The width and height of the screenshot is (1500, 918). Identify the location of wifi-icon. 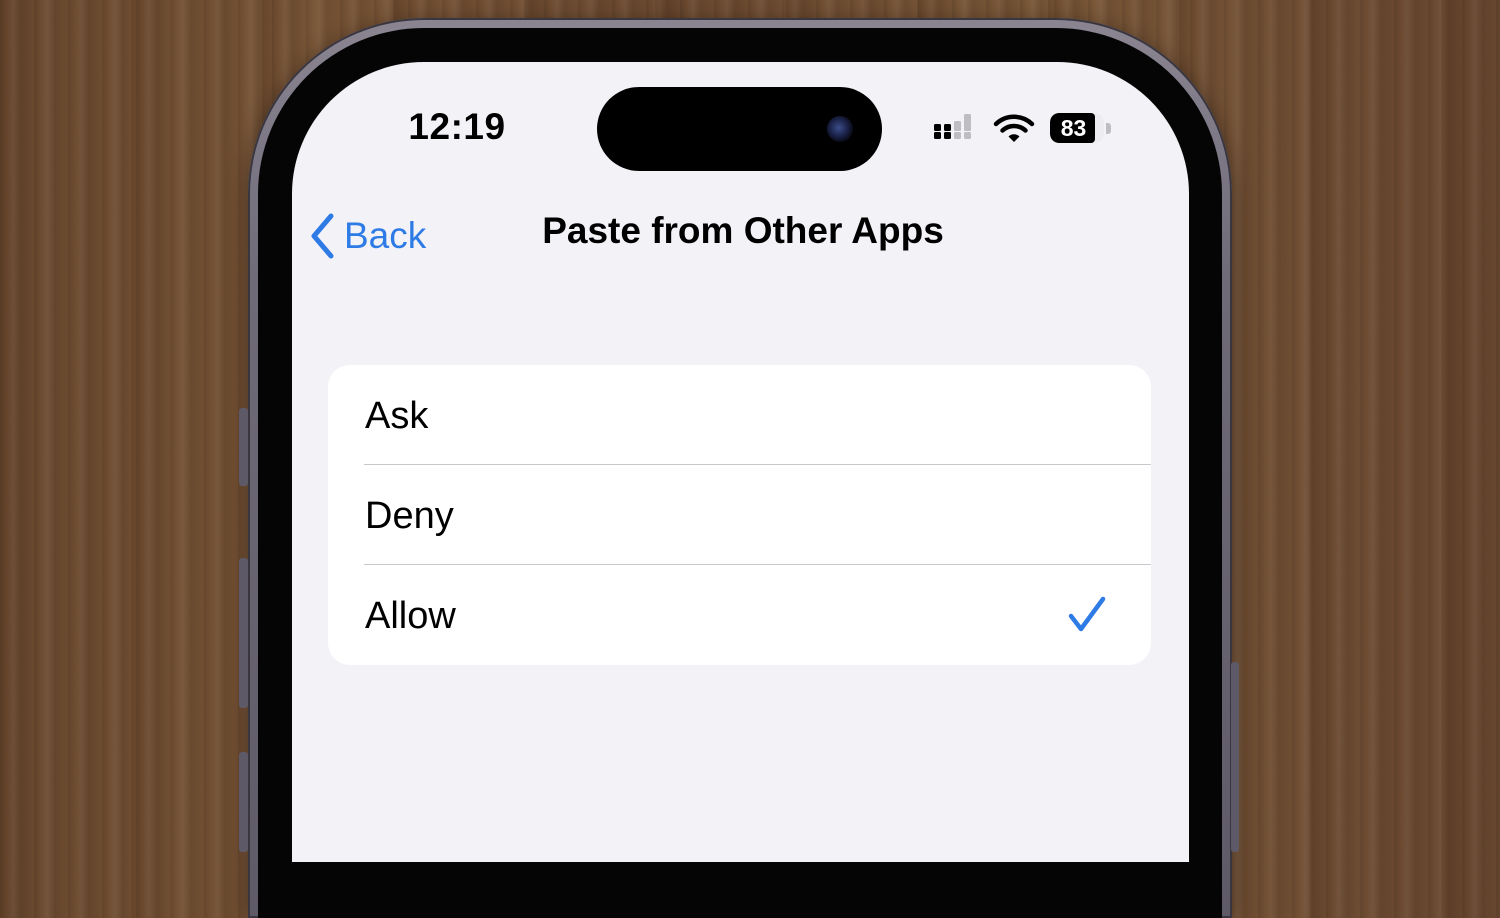
(1014, 128).